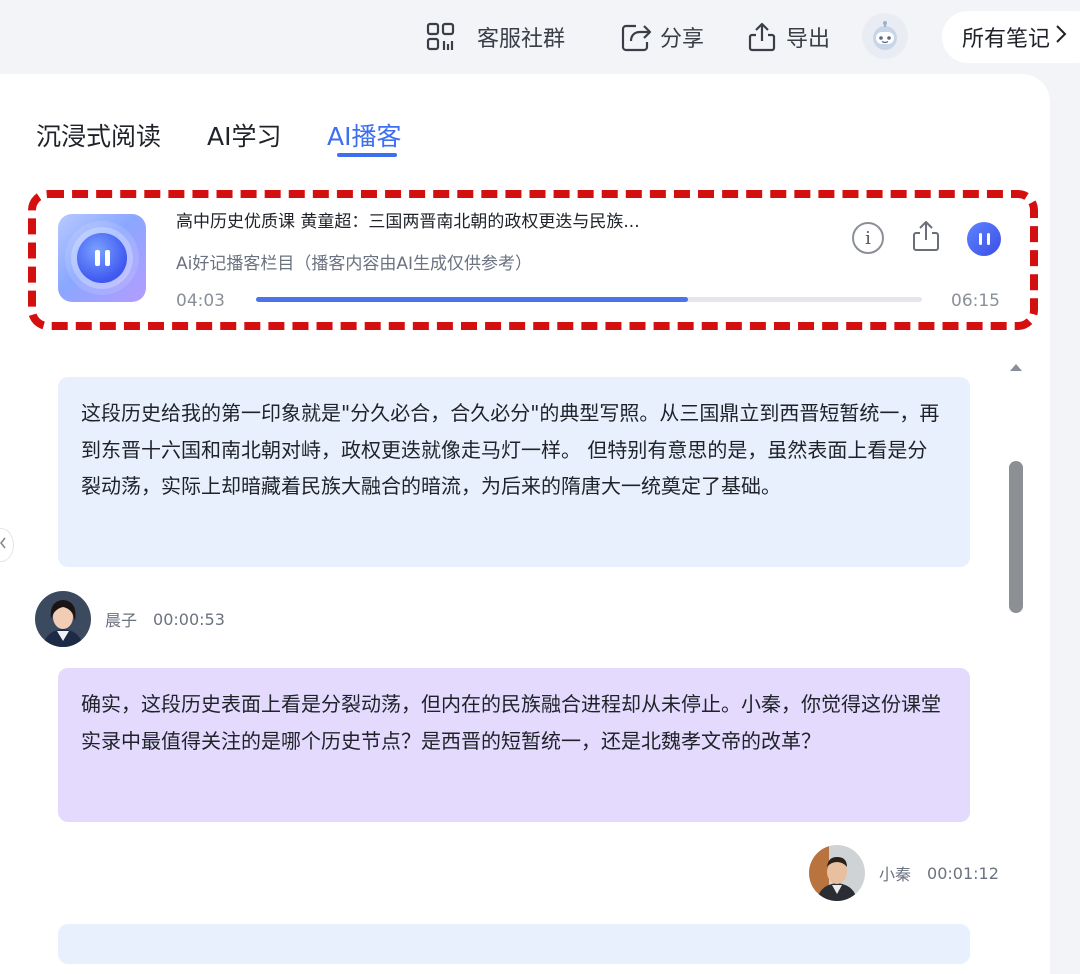 Image resolution: width=1080 pixels, height=974 pixels. I want to click on pause-icon, so click(984, 239).